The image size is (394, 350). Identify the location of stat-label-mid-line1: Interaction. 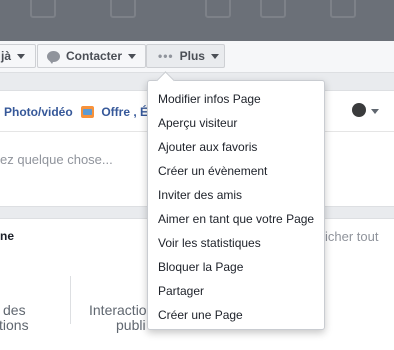
(122, 310).